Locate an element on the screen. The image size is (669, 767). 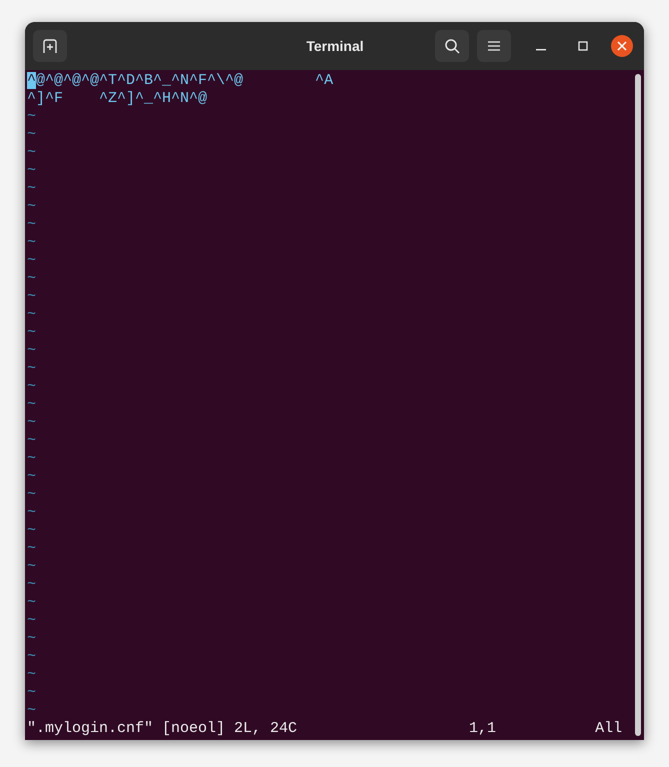
window-title: Terminal is located at coordinates (335, 46).